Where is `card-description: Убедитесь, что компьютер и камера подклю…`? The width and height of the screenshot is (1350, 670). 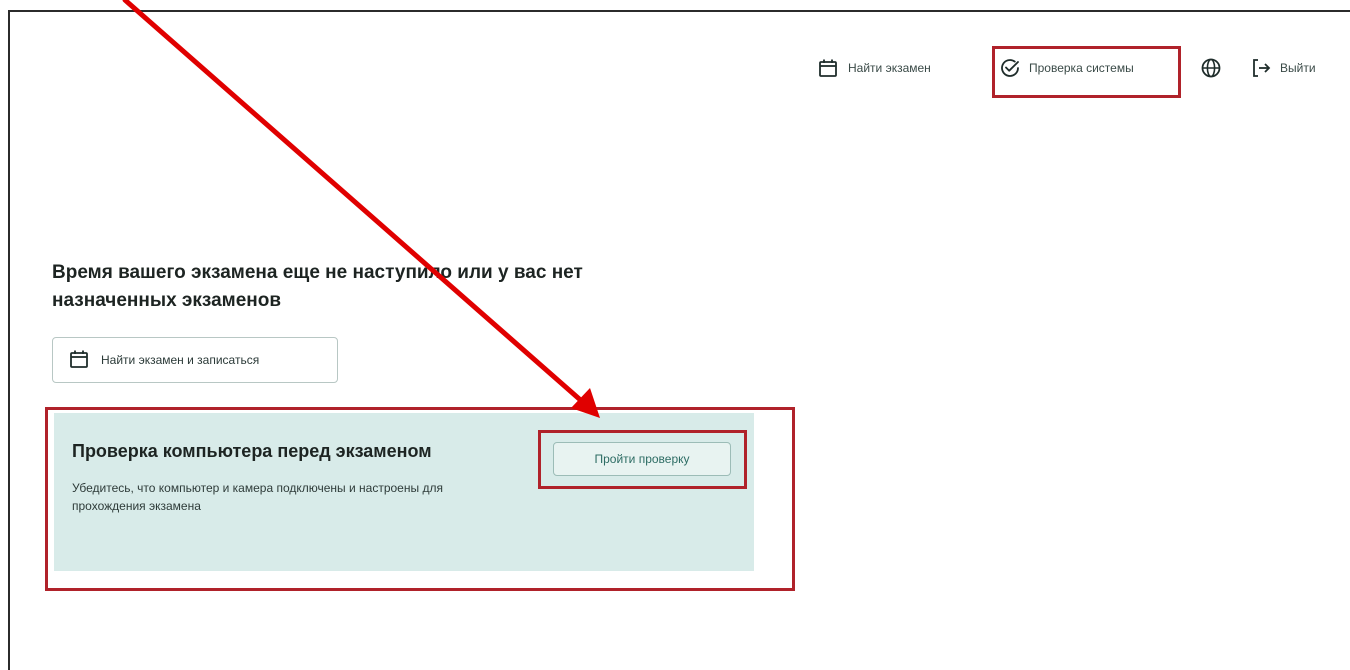
card-description: Убедитесь, что компьютер и камера подклю… is located at coordinates (257, 497).